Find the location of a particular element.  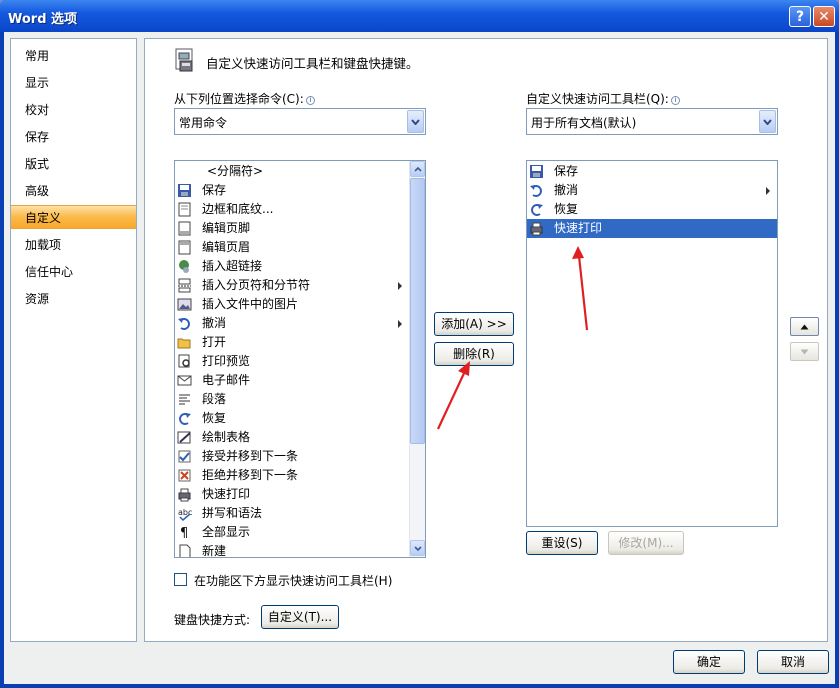

left.commands-row: 插入分页符和分节符 is located at coordinates (292, 285).